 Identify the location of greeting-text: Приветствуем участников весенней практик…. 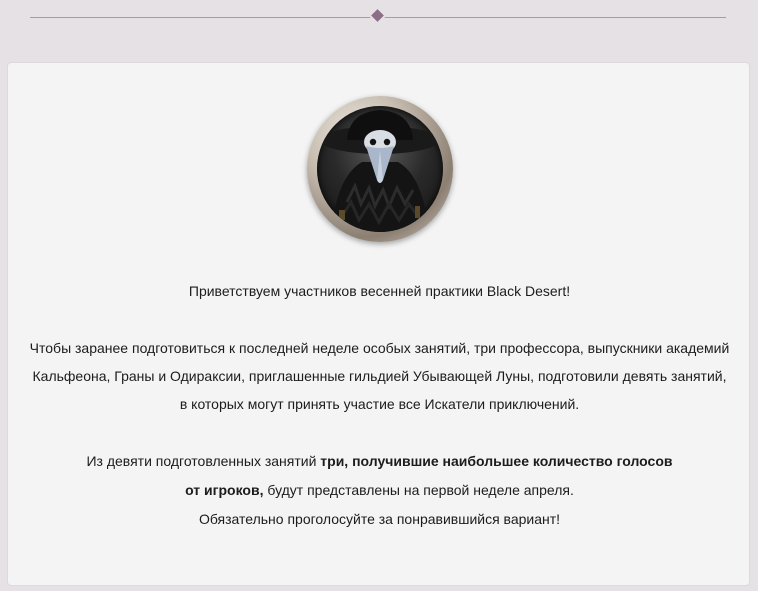
(379, 291).